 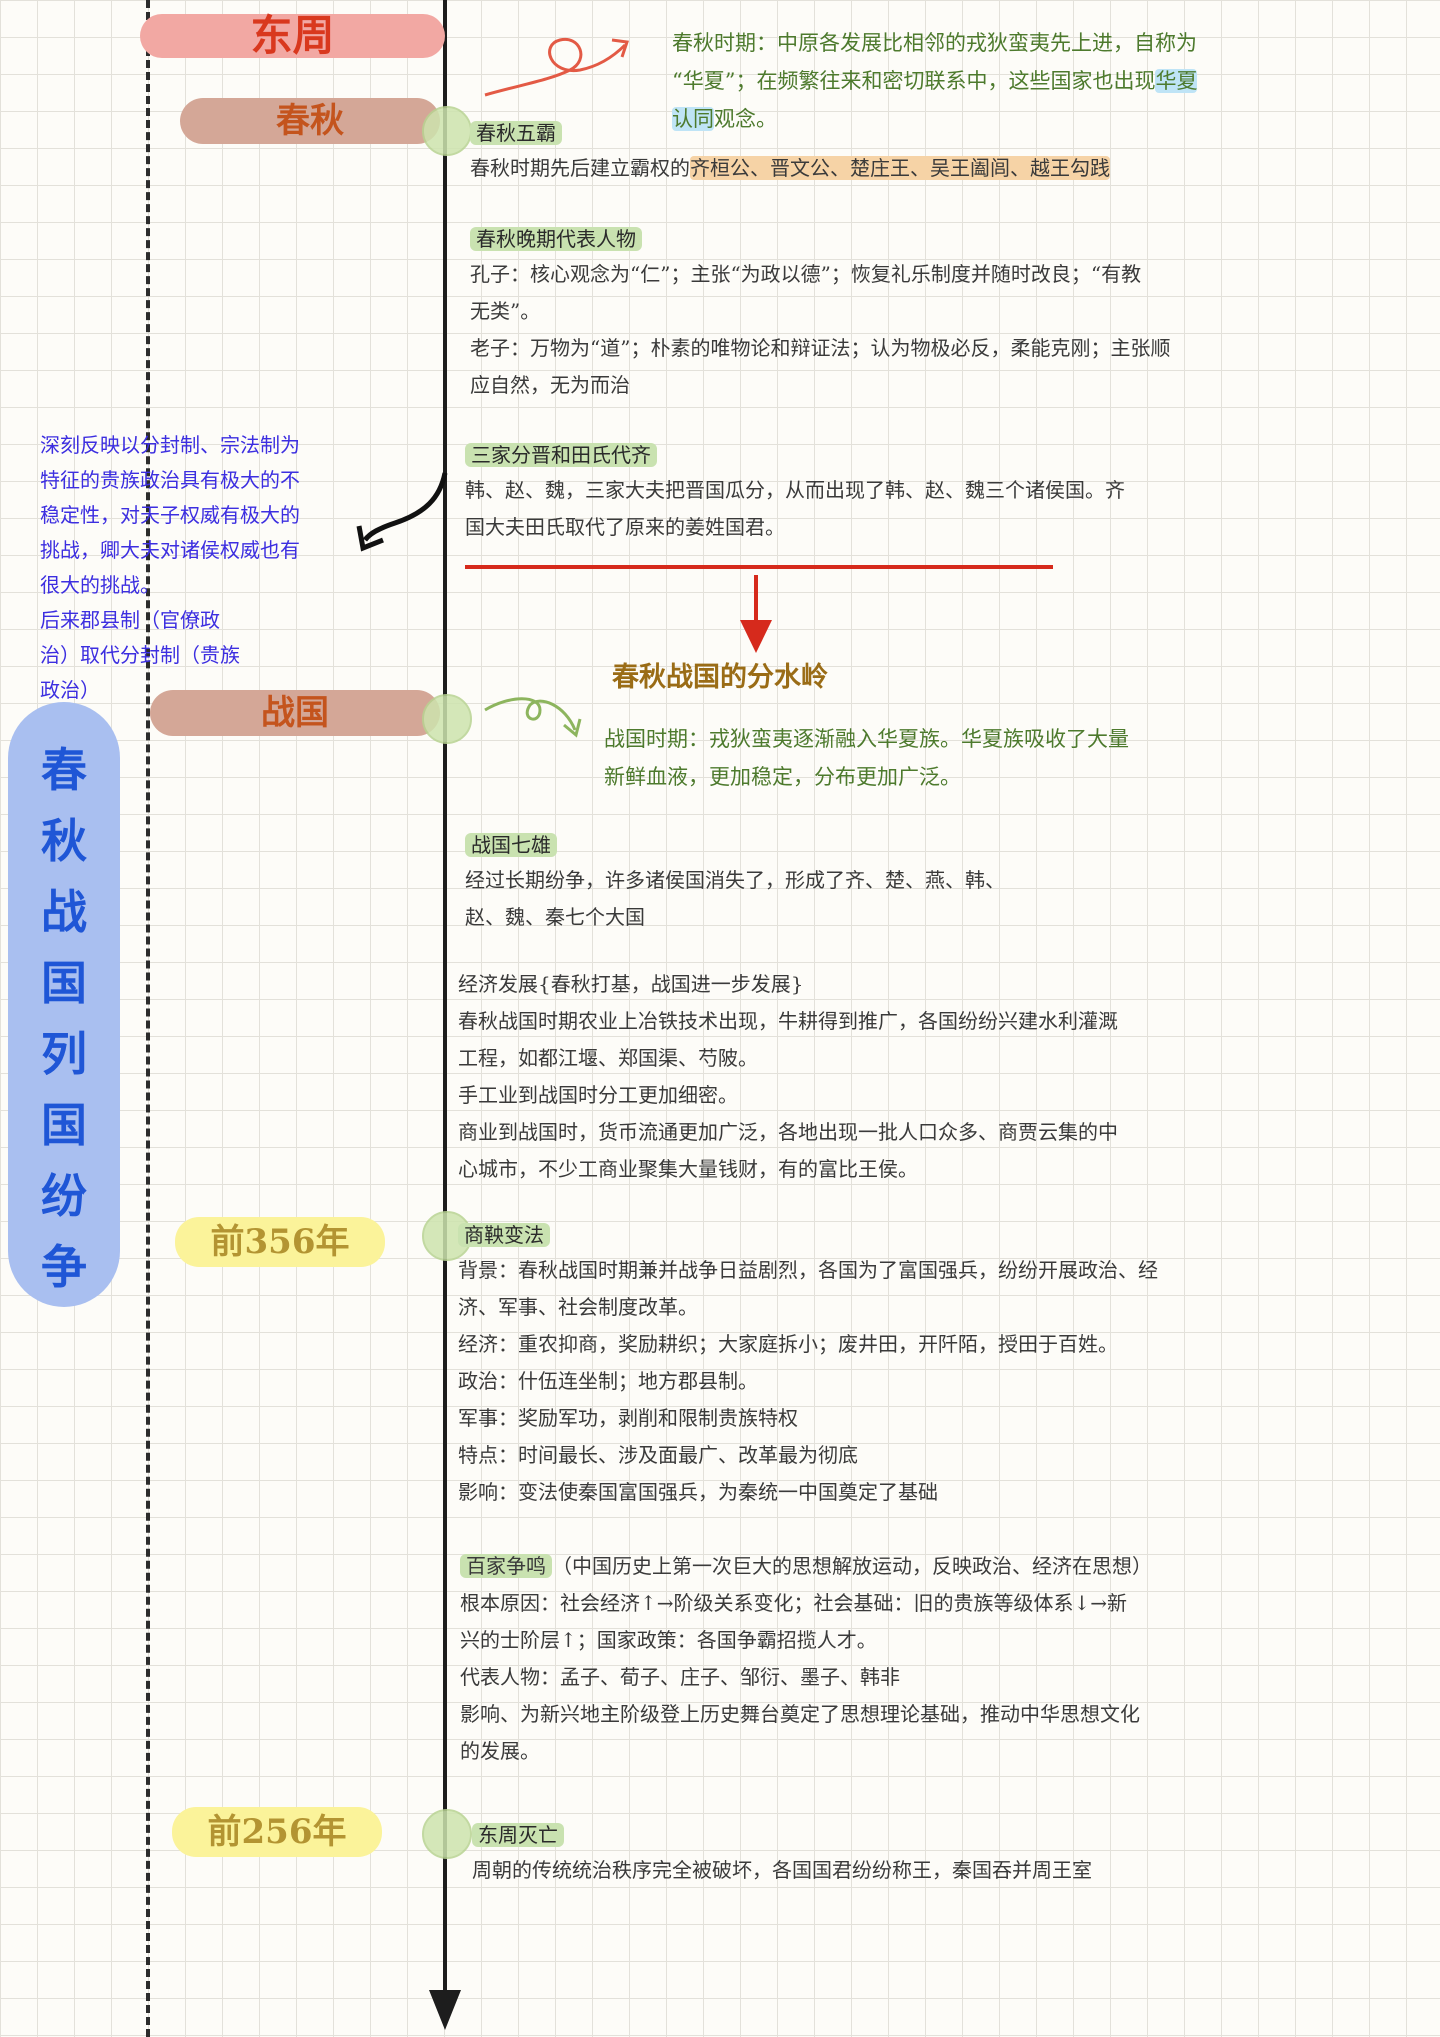 I want to click on timeline-dot-chunqiu, so click(x=447, y=131).